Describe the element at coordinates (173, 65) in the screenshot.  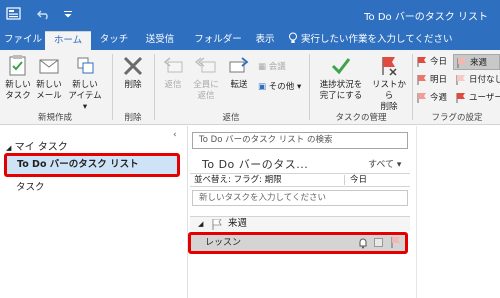
I see `reply-icon` at that location.